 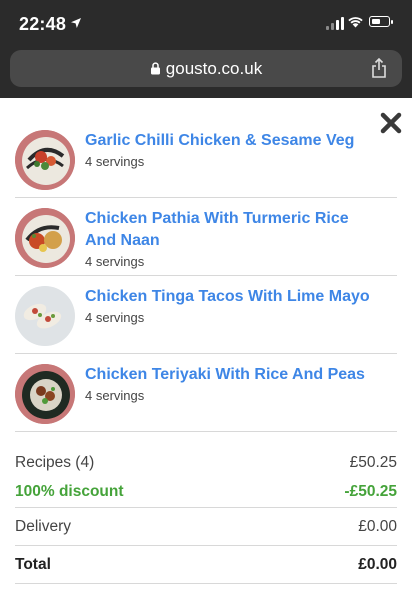 What do you see at coordinates (214, 68) in the screenshot?
I see `url-text: gousto.co.uk` at bounding box center [214, 68].